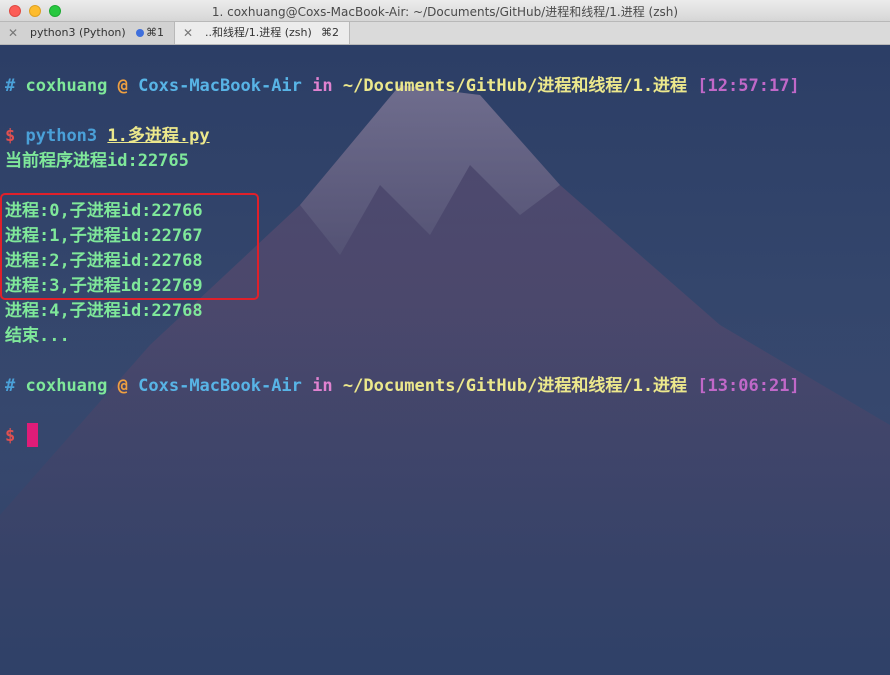 The height and width of the screenshot is (675, 890). I want to click on highlight-box, so click(129, 246).